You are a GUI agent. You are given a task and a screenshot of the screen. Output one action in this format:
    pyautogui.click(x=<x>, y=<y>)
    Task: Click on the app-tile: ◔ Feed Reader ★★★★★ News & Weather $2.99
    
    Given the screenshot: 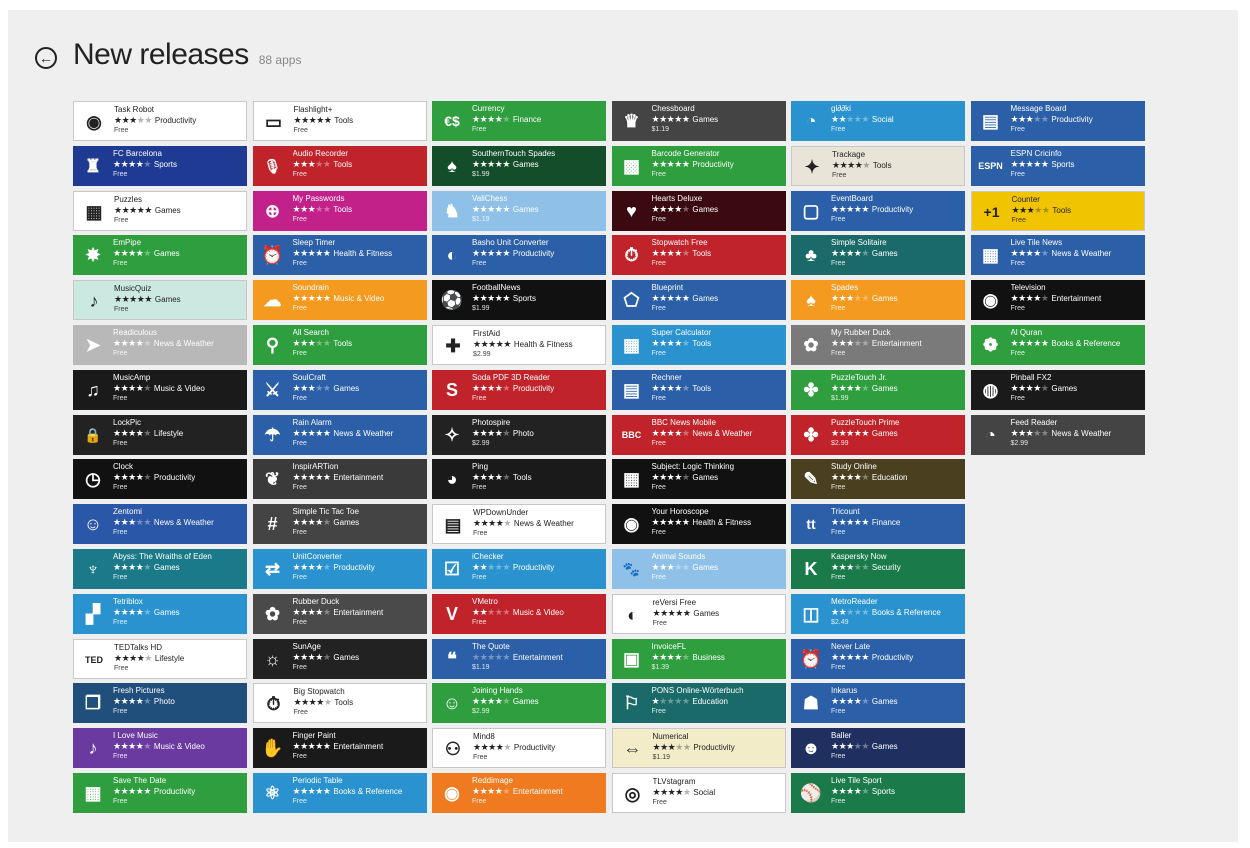 What is the action you would take?
    pyautogui.click(x=1057, y=434)
    